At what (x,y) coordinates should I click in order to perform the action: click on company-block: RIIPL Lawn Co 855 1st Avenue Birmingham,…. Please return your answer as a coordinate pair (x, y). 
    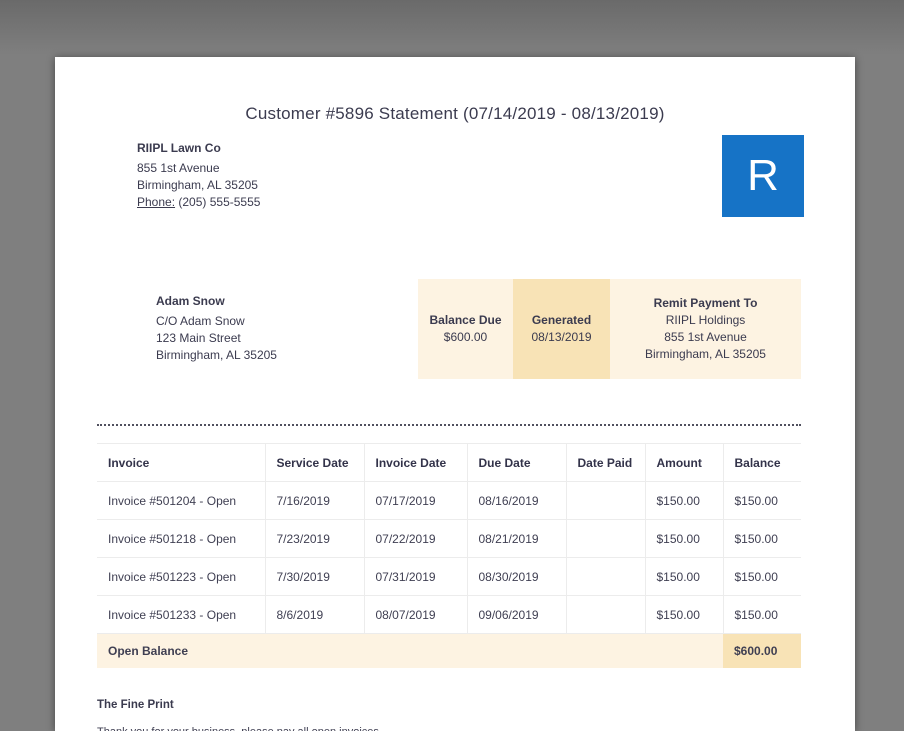
    Looking at the image, I should click on (198, 175).